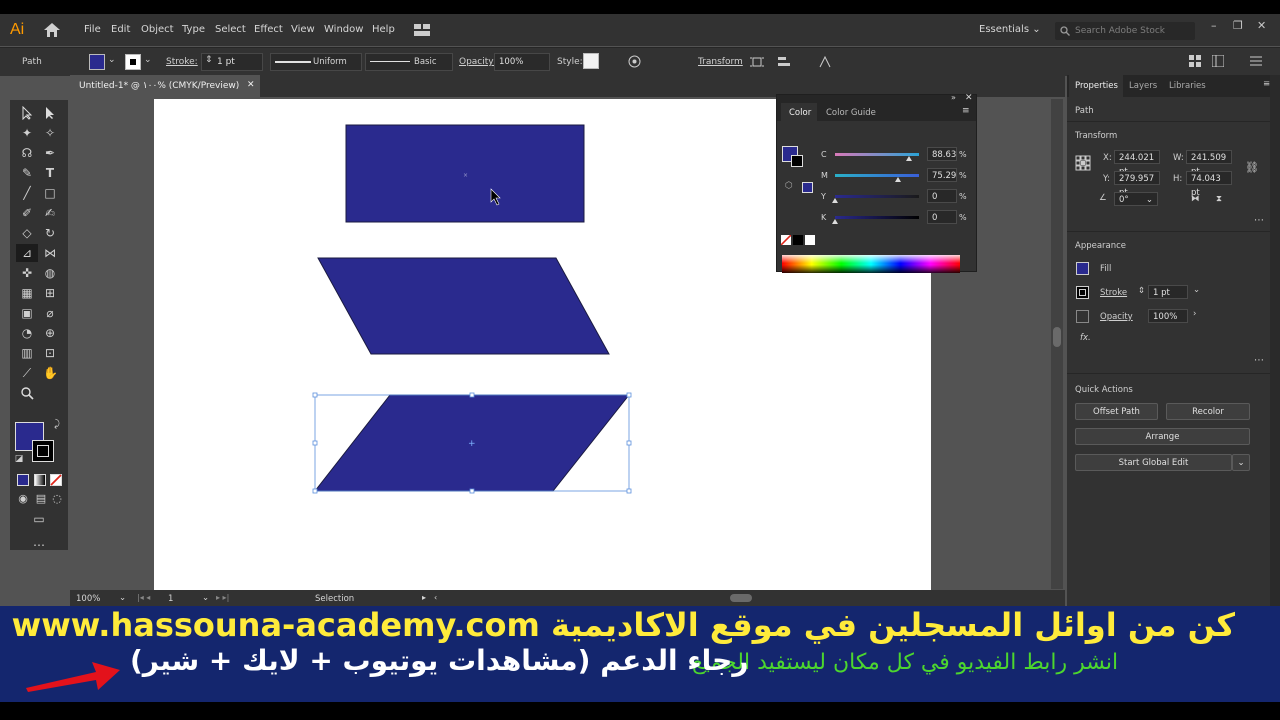 This screenshot has height=720, width=1280. I want to click on recolor-artwork-icon, so click(634, 61).